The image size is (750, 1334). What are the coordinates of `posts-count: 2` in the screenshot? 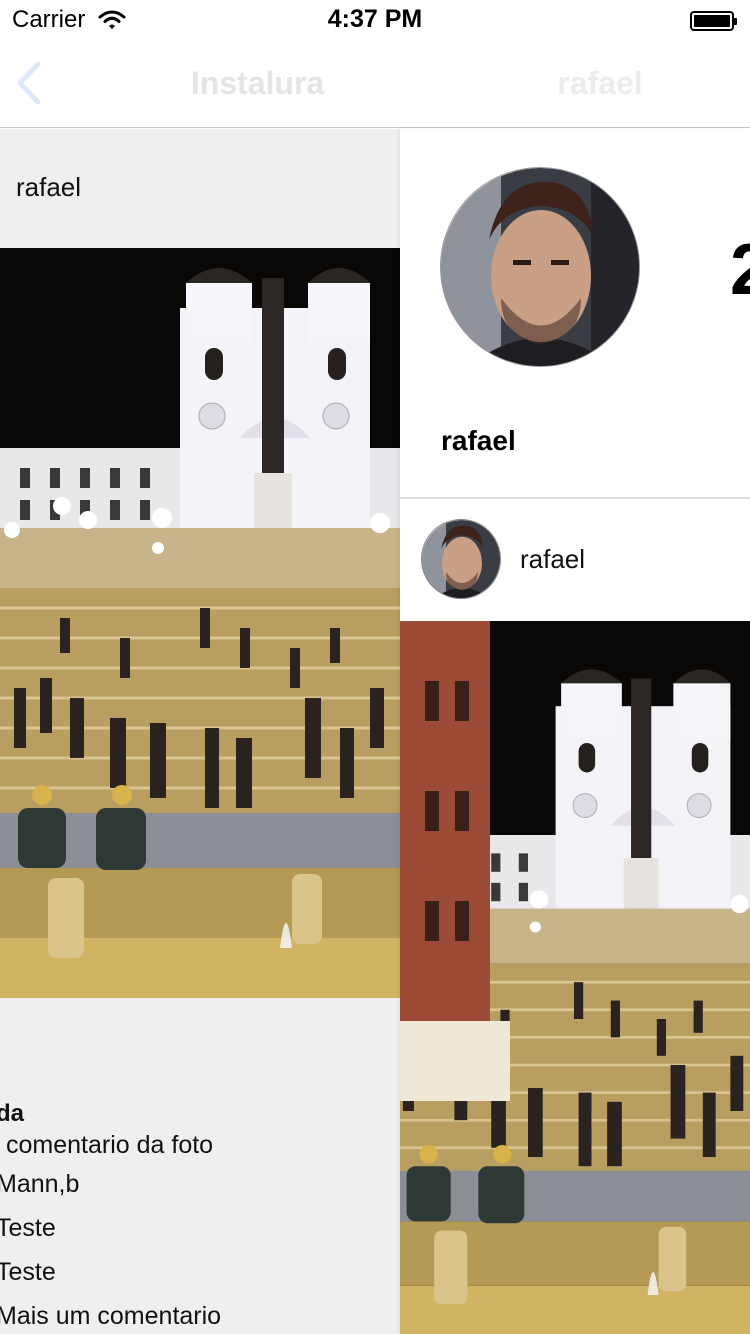 It's located at (740, 270).